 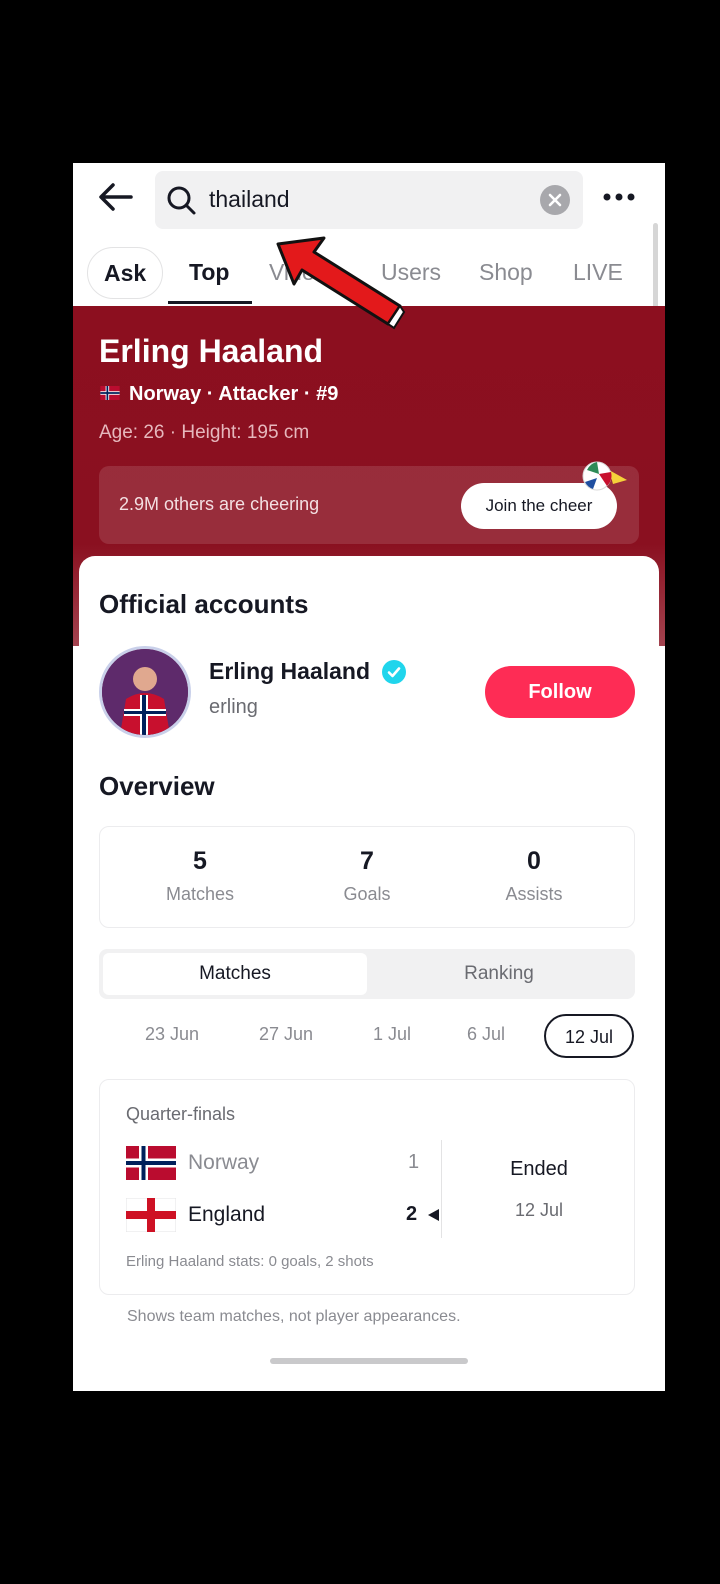 I want to click on home-team-score: 1, so click(x=414, y=1162).